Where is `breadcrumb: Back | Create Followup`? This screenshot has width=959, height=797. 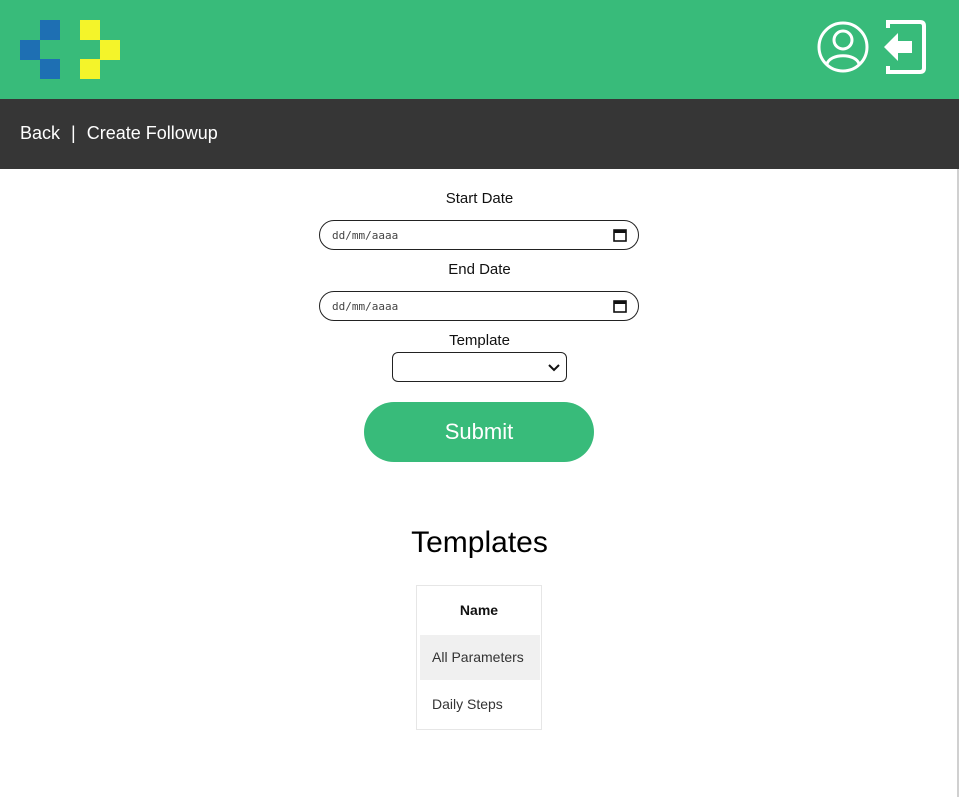 breadcrumb: Back | Create Followup is located at coordinates (119, 133).